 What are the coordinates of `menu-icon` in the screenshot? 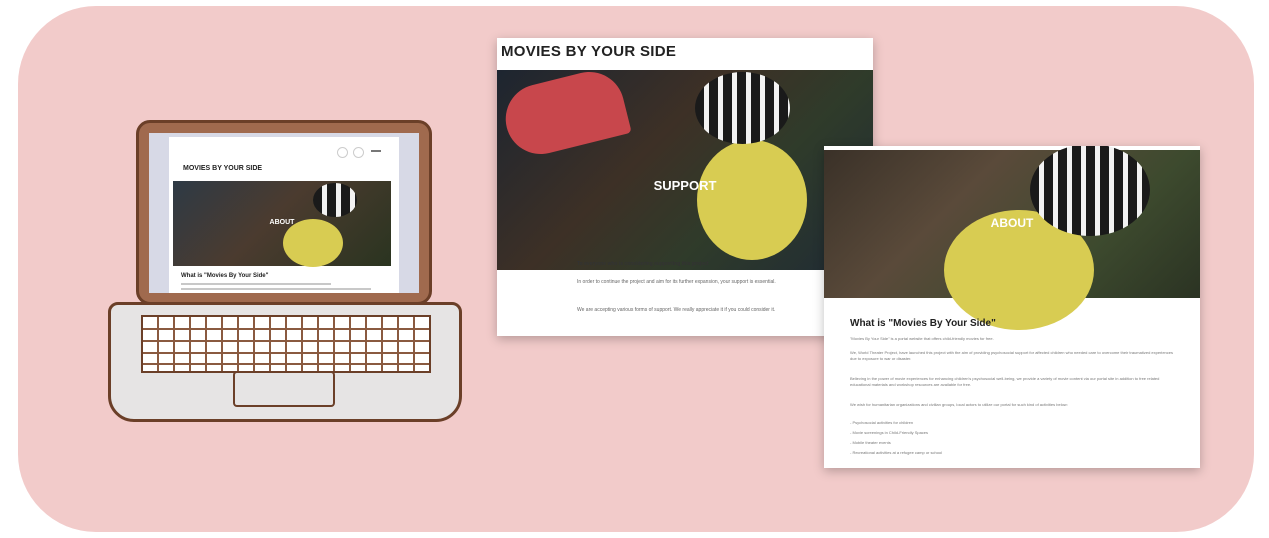 It's located at (376, 151).